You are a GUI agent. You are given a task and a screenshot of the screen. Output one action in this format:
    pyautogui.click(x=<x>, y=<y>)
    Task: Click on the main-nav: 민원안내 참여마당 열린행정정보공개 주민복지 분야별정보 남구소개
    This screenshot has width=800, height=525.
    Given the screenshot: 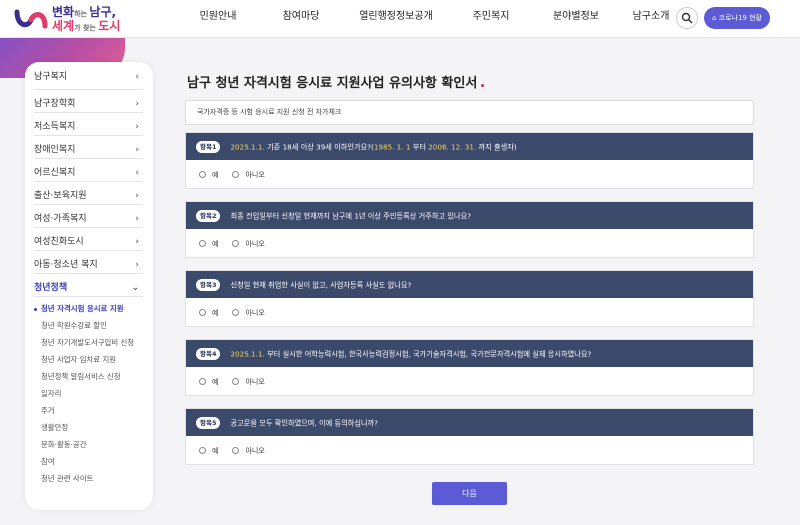 What is the action you would take?
    pyautogui.click(x=433, y=19)
    